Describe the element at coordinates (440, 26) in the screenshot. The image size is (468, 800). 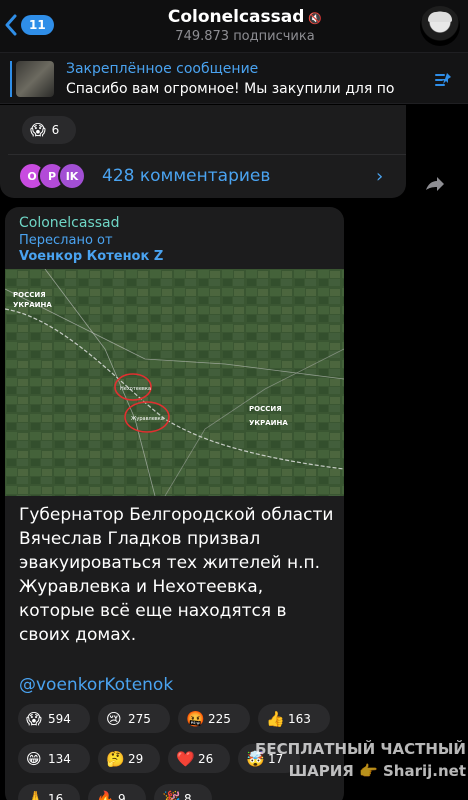
I see `channel-avatar` at that location.